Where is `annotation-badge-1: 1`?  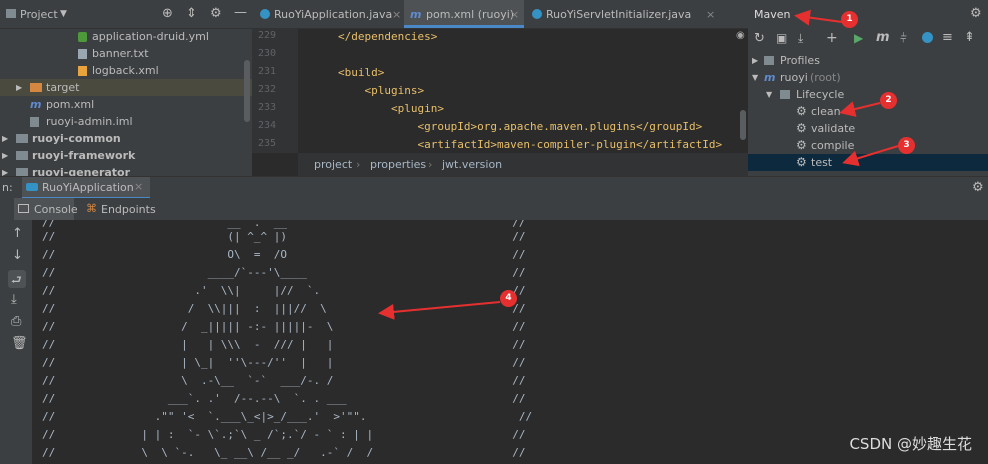
annotation-badge-1: 1 is located at coordinates (849, 19).